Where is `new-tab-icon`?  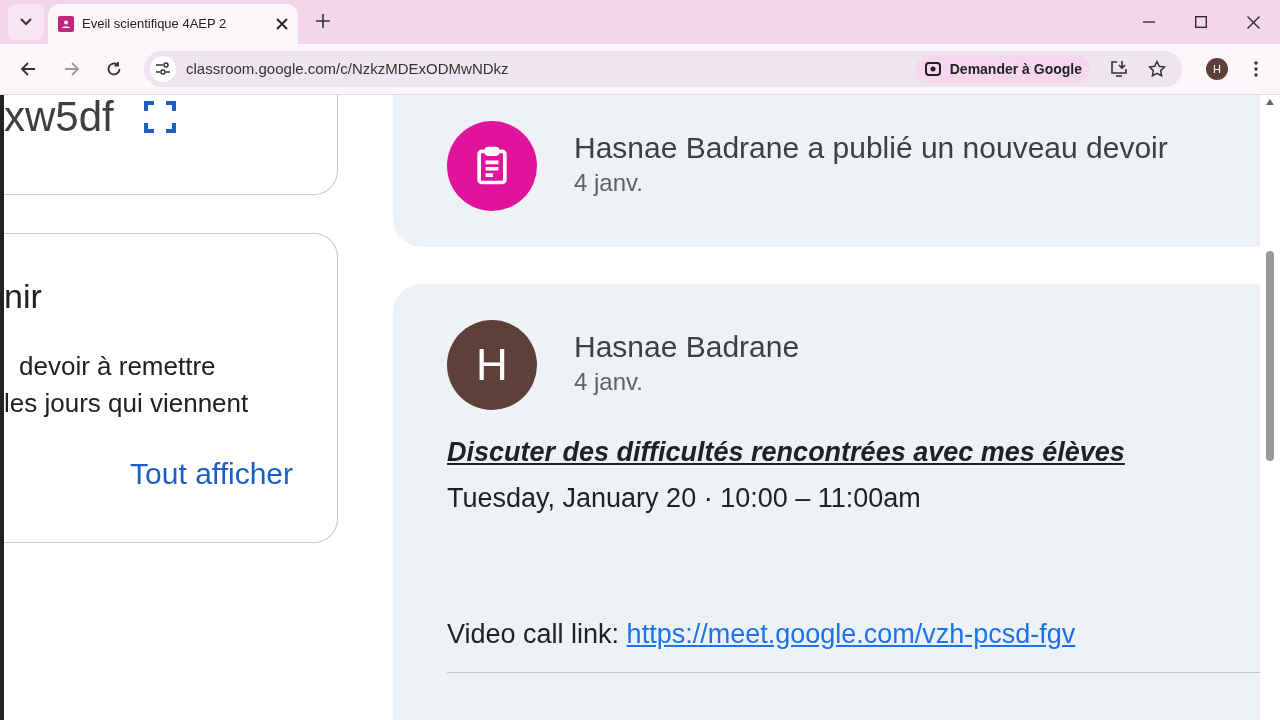 new-tab-icon is located at coordinates (323, 21).